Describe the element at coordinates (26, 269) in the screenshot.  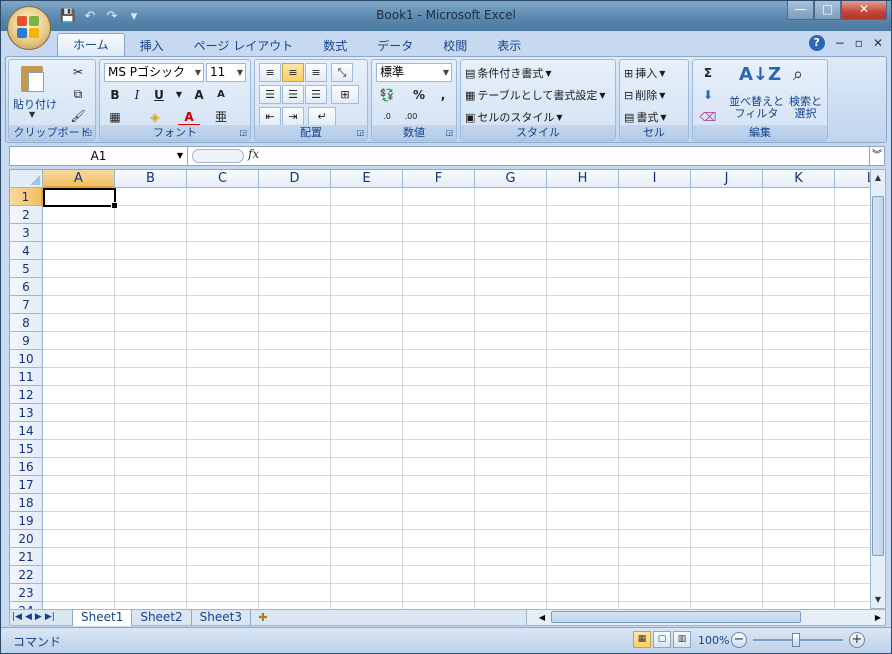
I see `row-header: 5` at that location.